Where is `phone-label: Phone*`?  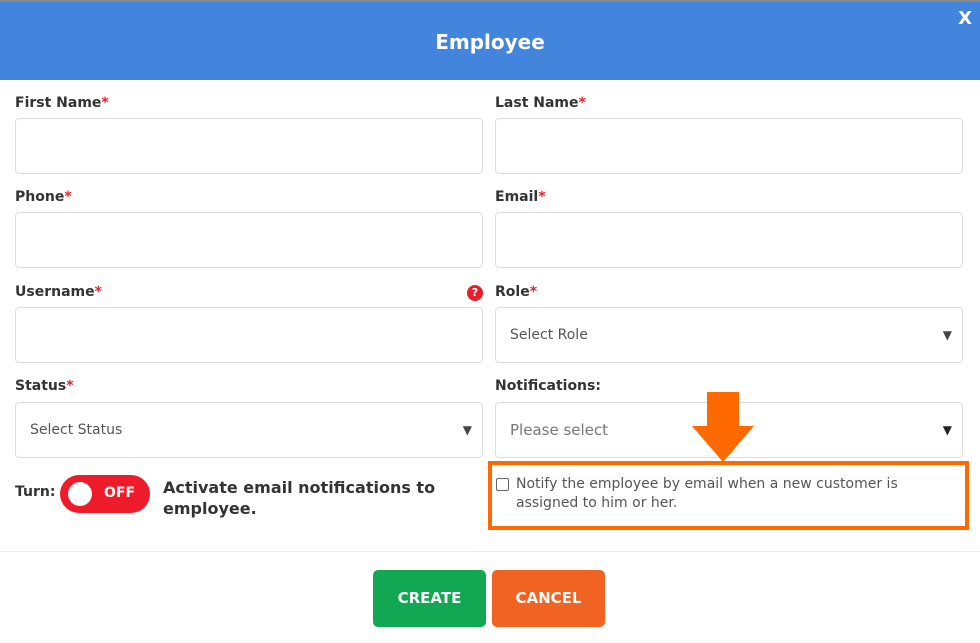
phone-label: Phone* is located at coordinates (43, 197).